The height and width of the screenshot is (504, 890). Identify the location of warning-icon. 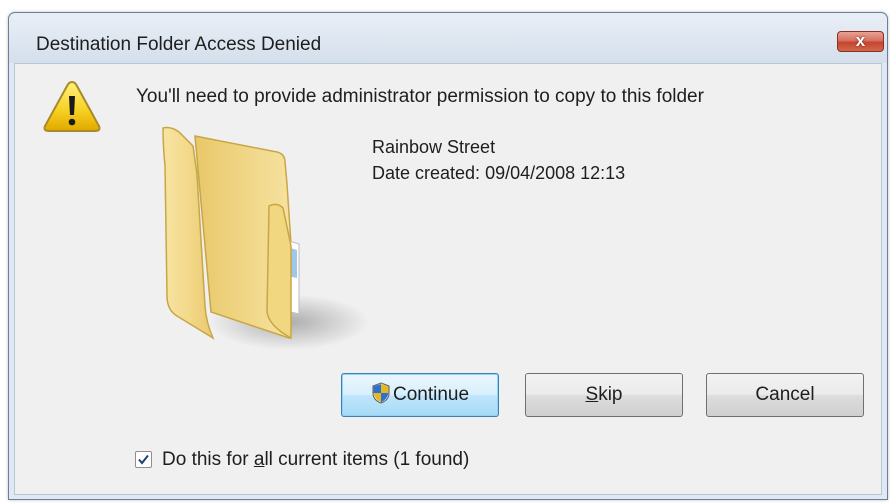
(72, 106).